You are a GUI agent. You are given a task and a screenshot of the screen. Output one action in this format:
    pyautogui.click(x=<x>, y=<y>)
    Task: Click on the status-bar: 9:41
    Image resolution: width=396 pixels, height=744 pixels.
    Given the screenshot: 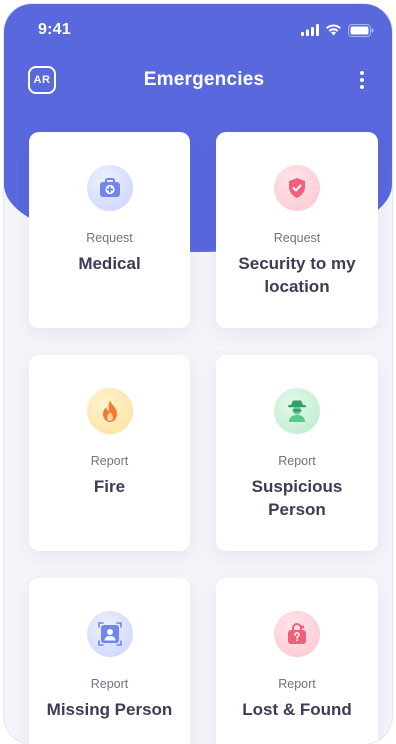 What is the action you would take?
    pyautogui.click(x=198, y=30)
    